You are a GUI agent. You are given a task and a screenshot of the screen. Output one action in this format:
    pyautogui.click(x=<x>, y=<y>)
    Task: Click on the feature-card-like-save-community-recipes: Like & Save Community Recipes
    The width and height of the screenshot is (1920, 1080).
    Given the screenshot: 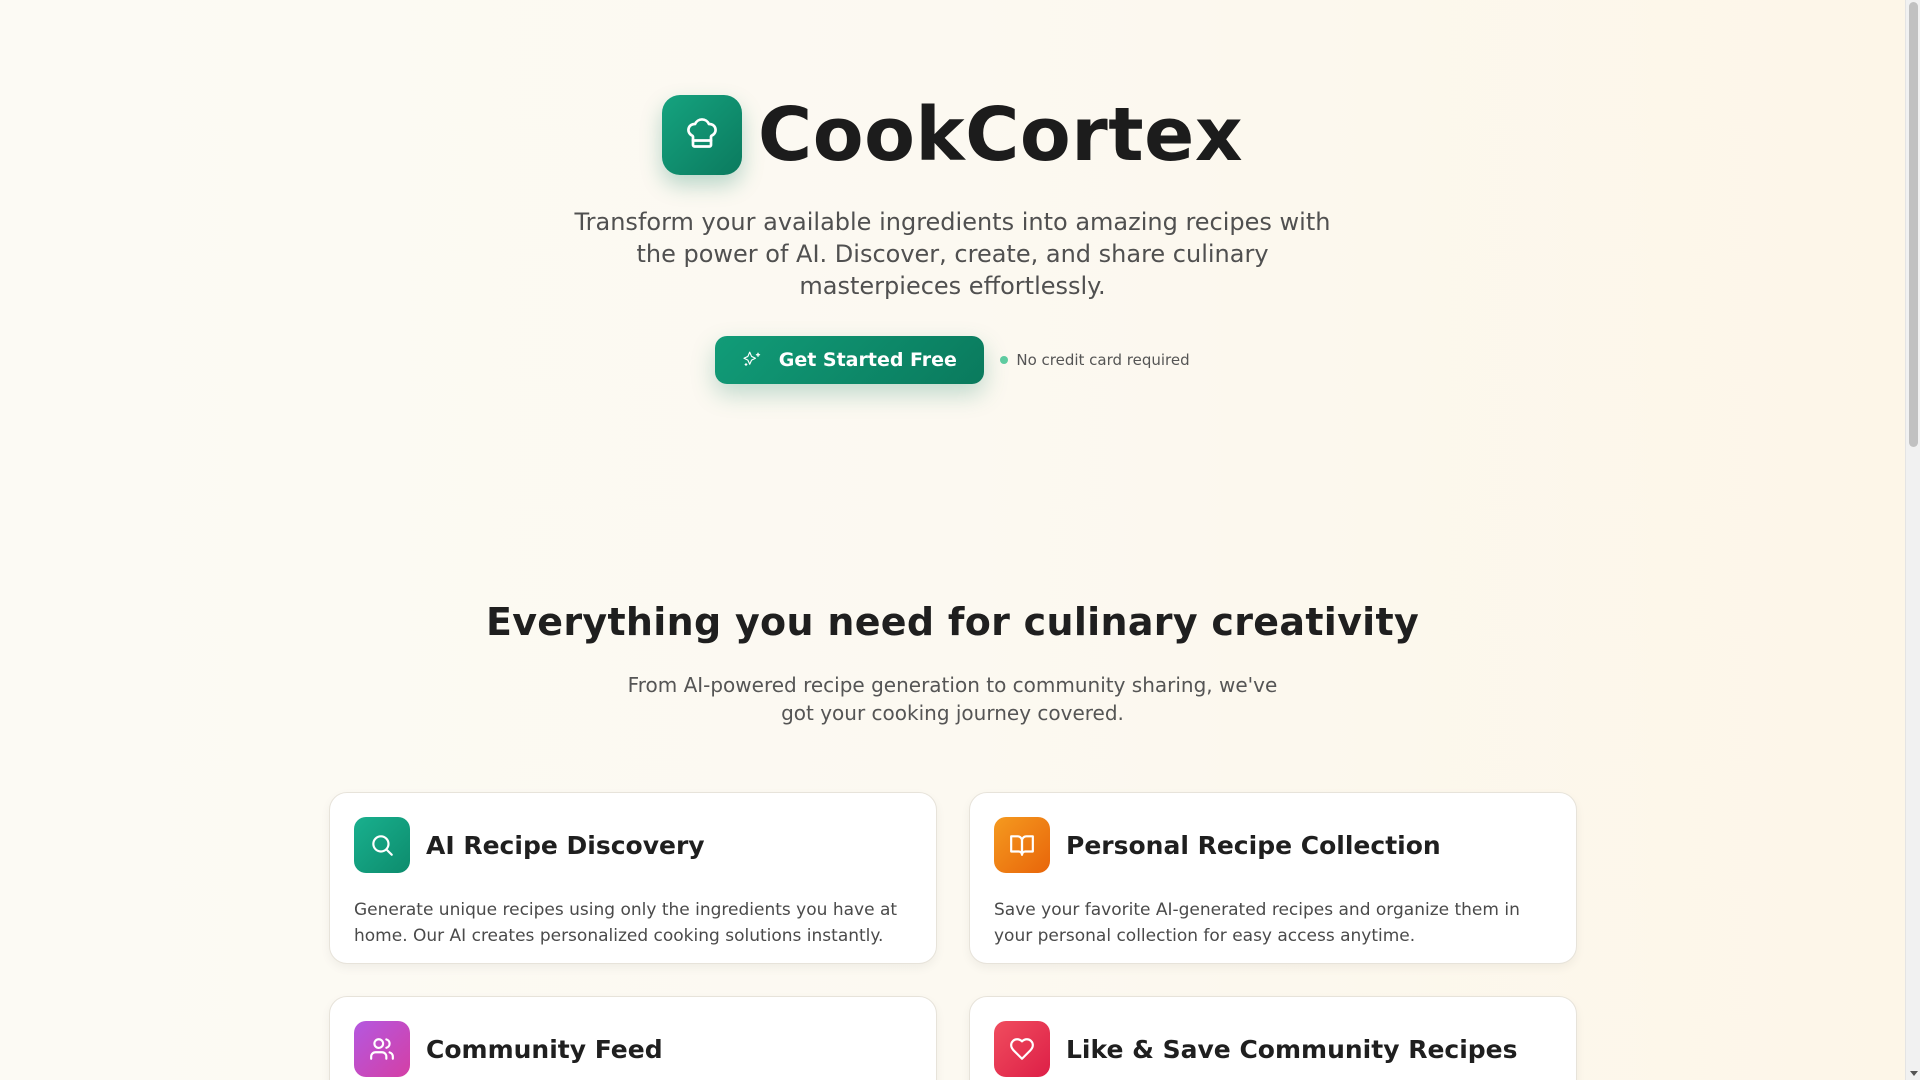 What is the action you would take?
    pyautogui.click(x=1273, y=1038)
    